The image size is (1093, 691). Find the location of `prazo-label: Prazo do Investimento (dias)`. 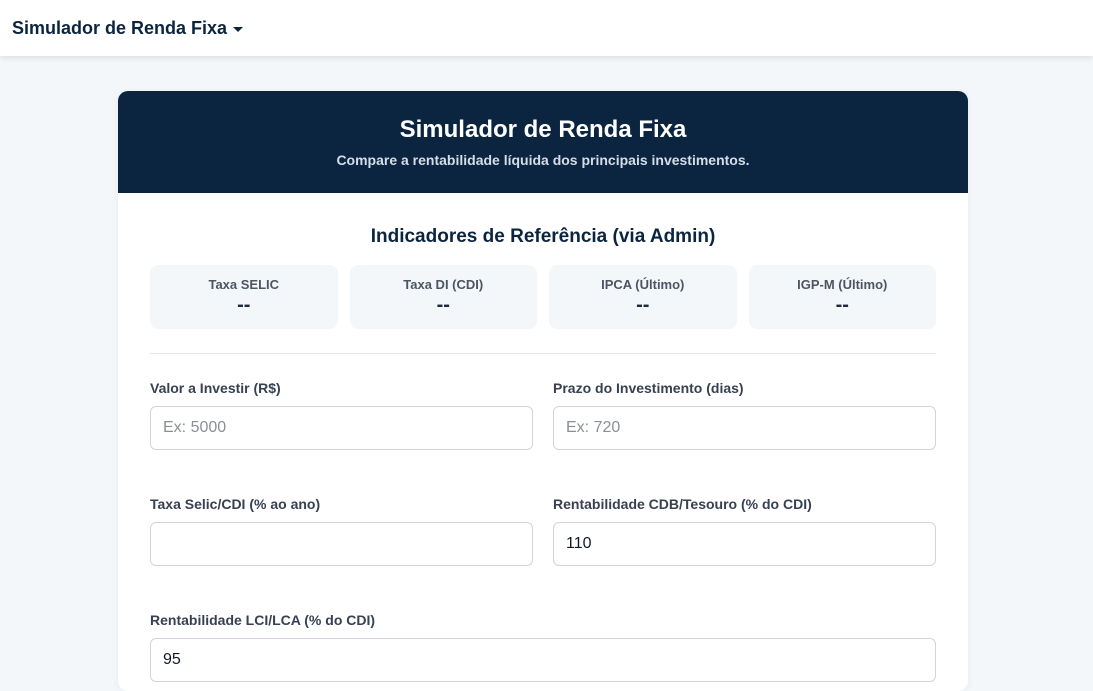

prazo-label: Prazo do Investimento (dias) is located at coordinates (648, 388).